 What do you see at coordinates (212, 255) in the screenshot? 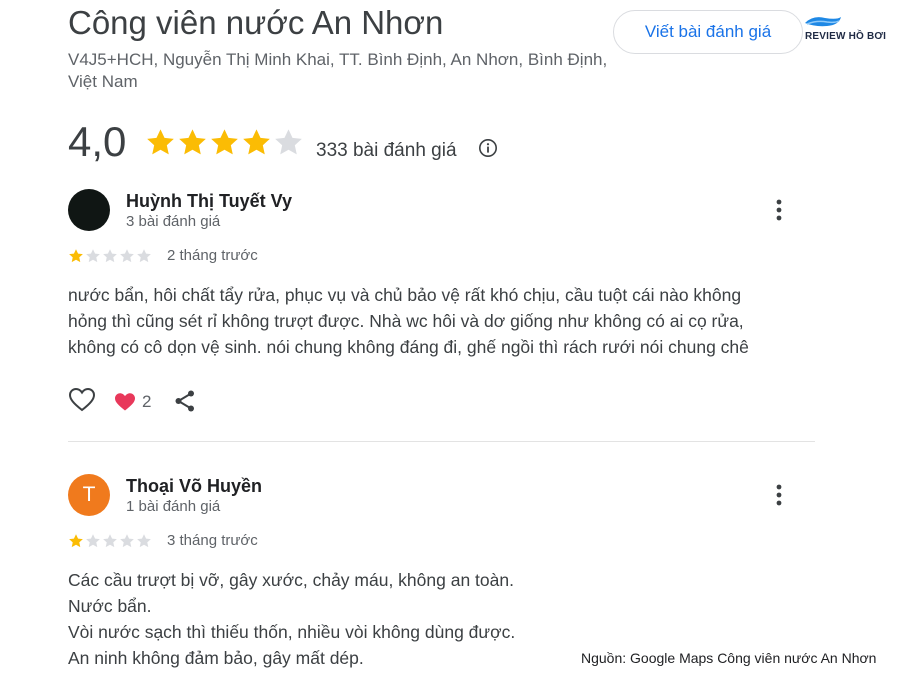
I see `review-time: 2 tháng trước` at bounding box center [212, 255].